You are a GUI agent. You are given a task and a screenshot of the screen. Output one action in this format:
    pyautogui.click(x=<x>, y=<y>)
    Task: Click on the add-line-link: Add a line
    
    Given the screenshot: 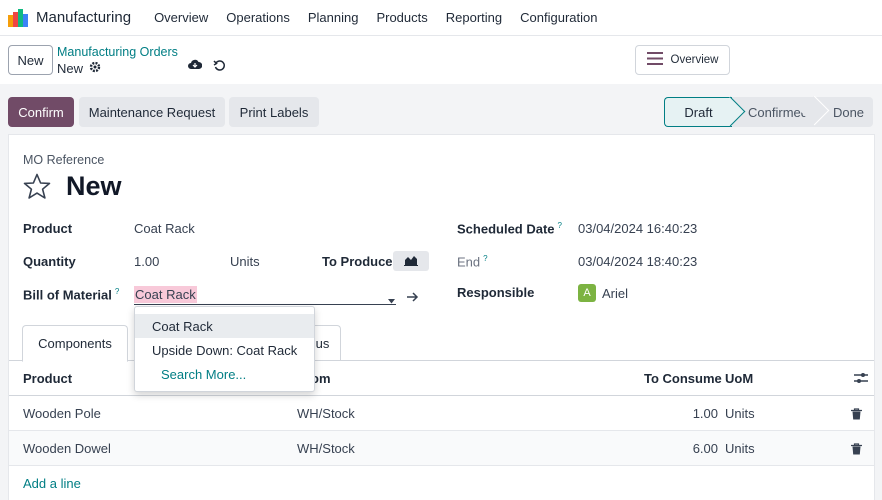 What is the action you would take?
    pyautogui.click(x=52, y=483)
    